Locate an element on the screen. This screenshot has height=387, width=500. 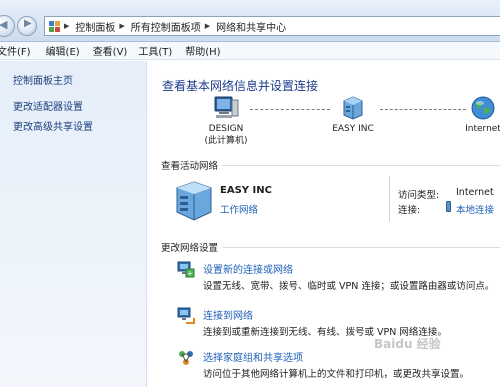
computer-name: DESIGN is located at coordinates (226, 129).